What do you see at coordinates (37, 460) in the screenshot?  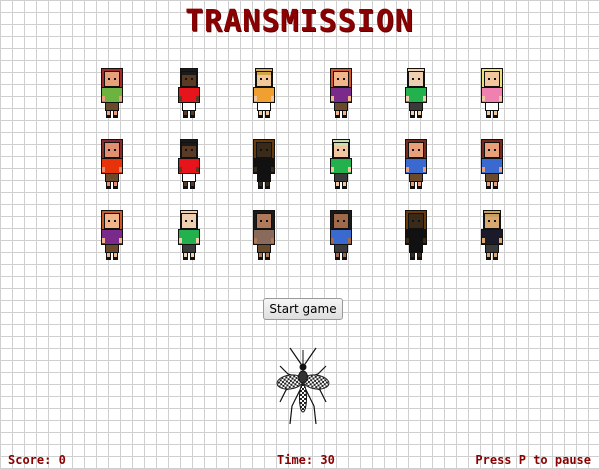 I see `score-display: Score: 0` at bounding box center [37, 460].